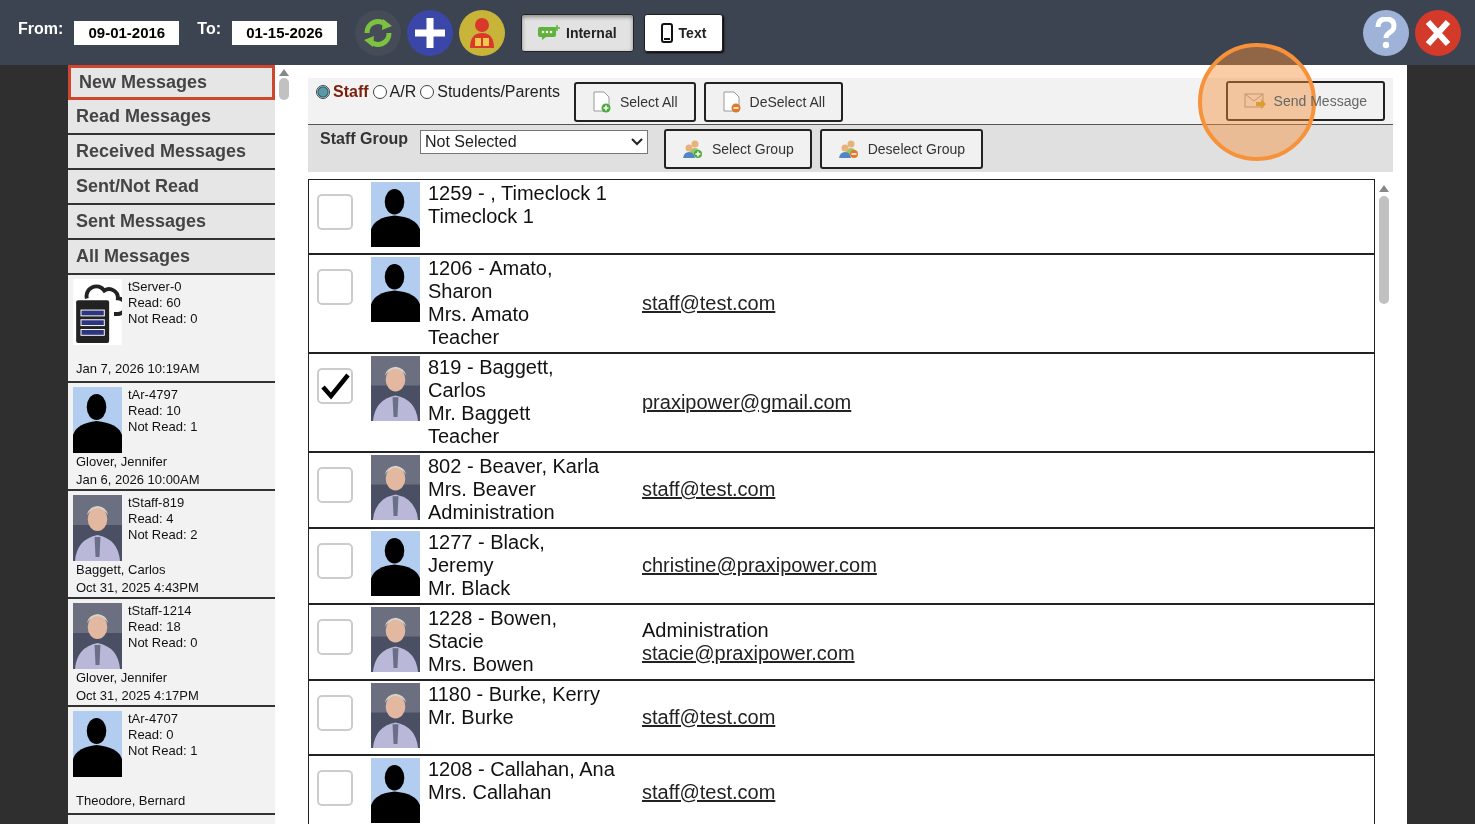 This screenshot has height=824, width=1475. Describe the element at coordinates (456, 641) in the screenshot. I see `contact-info: Stacie` at that location.